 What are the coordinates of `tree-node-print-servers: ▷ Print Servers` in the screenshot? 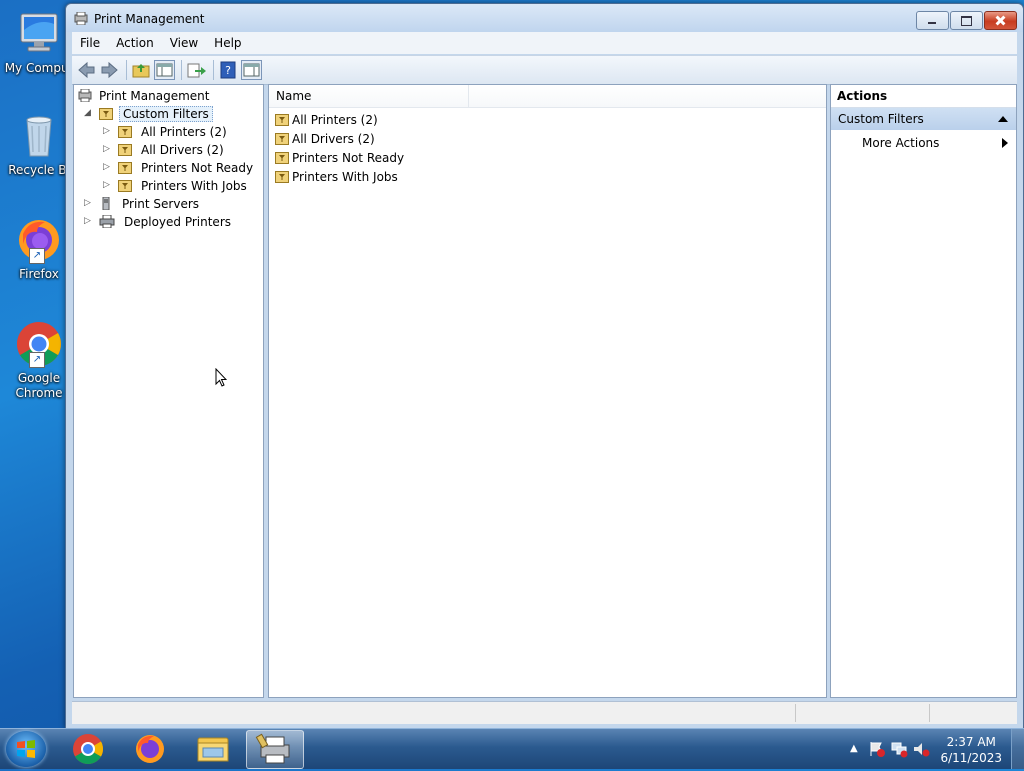 It's located at (143, 203).